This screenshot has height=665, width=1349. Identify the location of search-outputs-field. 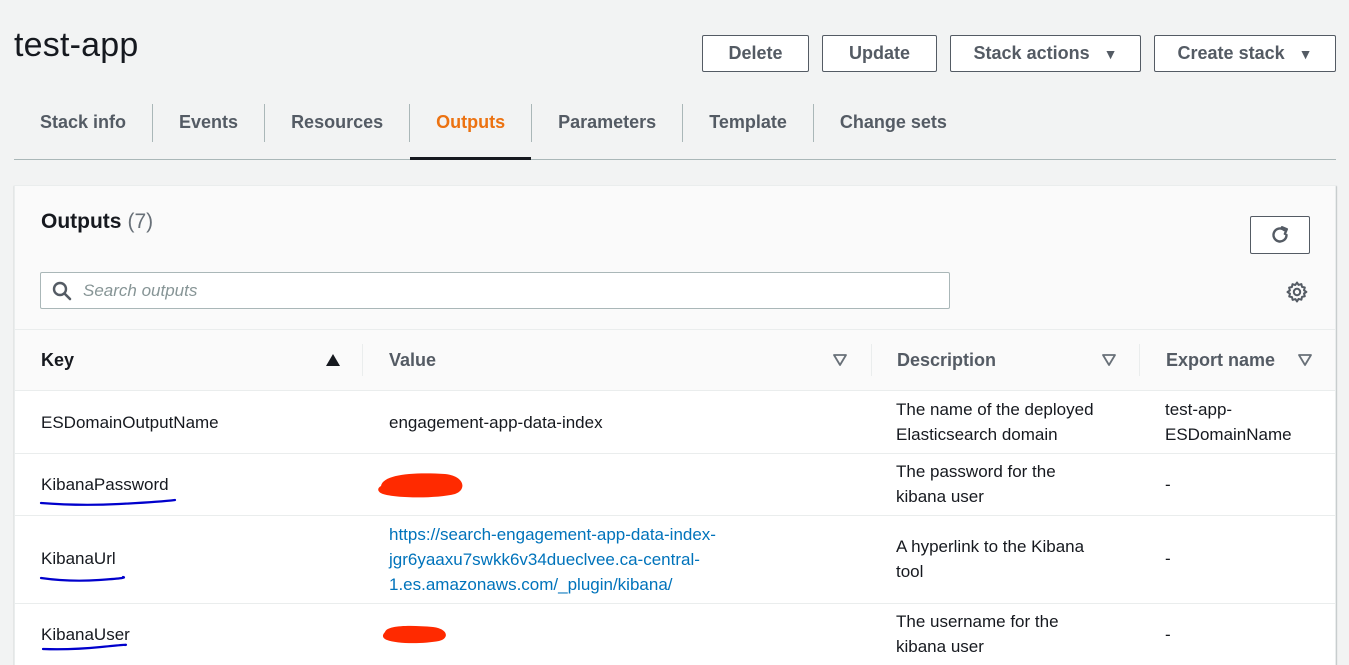
(495, 290).